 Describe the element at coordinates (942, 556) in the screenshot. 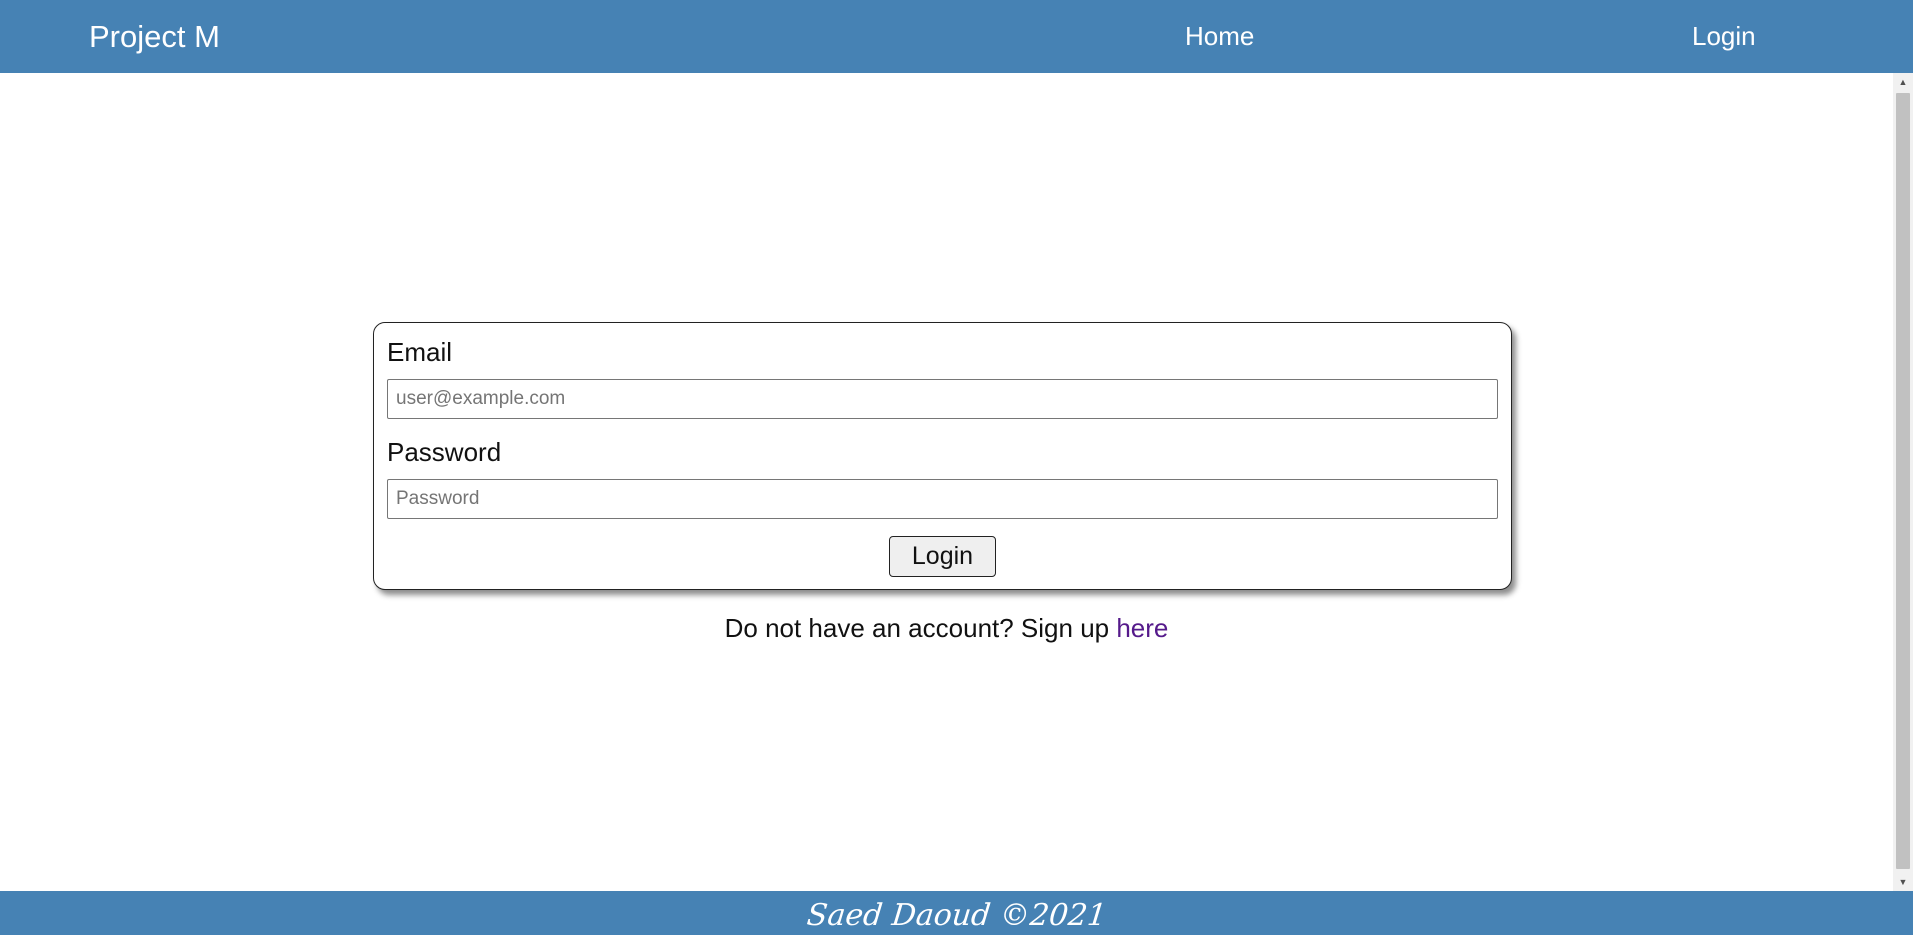

I see `login-button: Login` at that location.